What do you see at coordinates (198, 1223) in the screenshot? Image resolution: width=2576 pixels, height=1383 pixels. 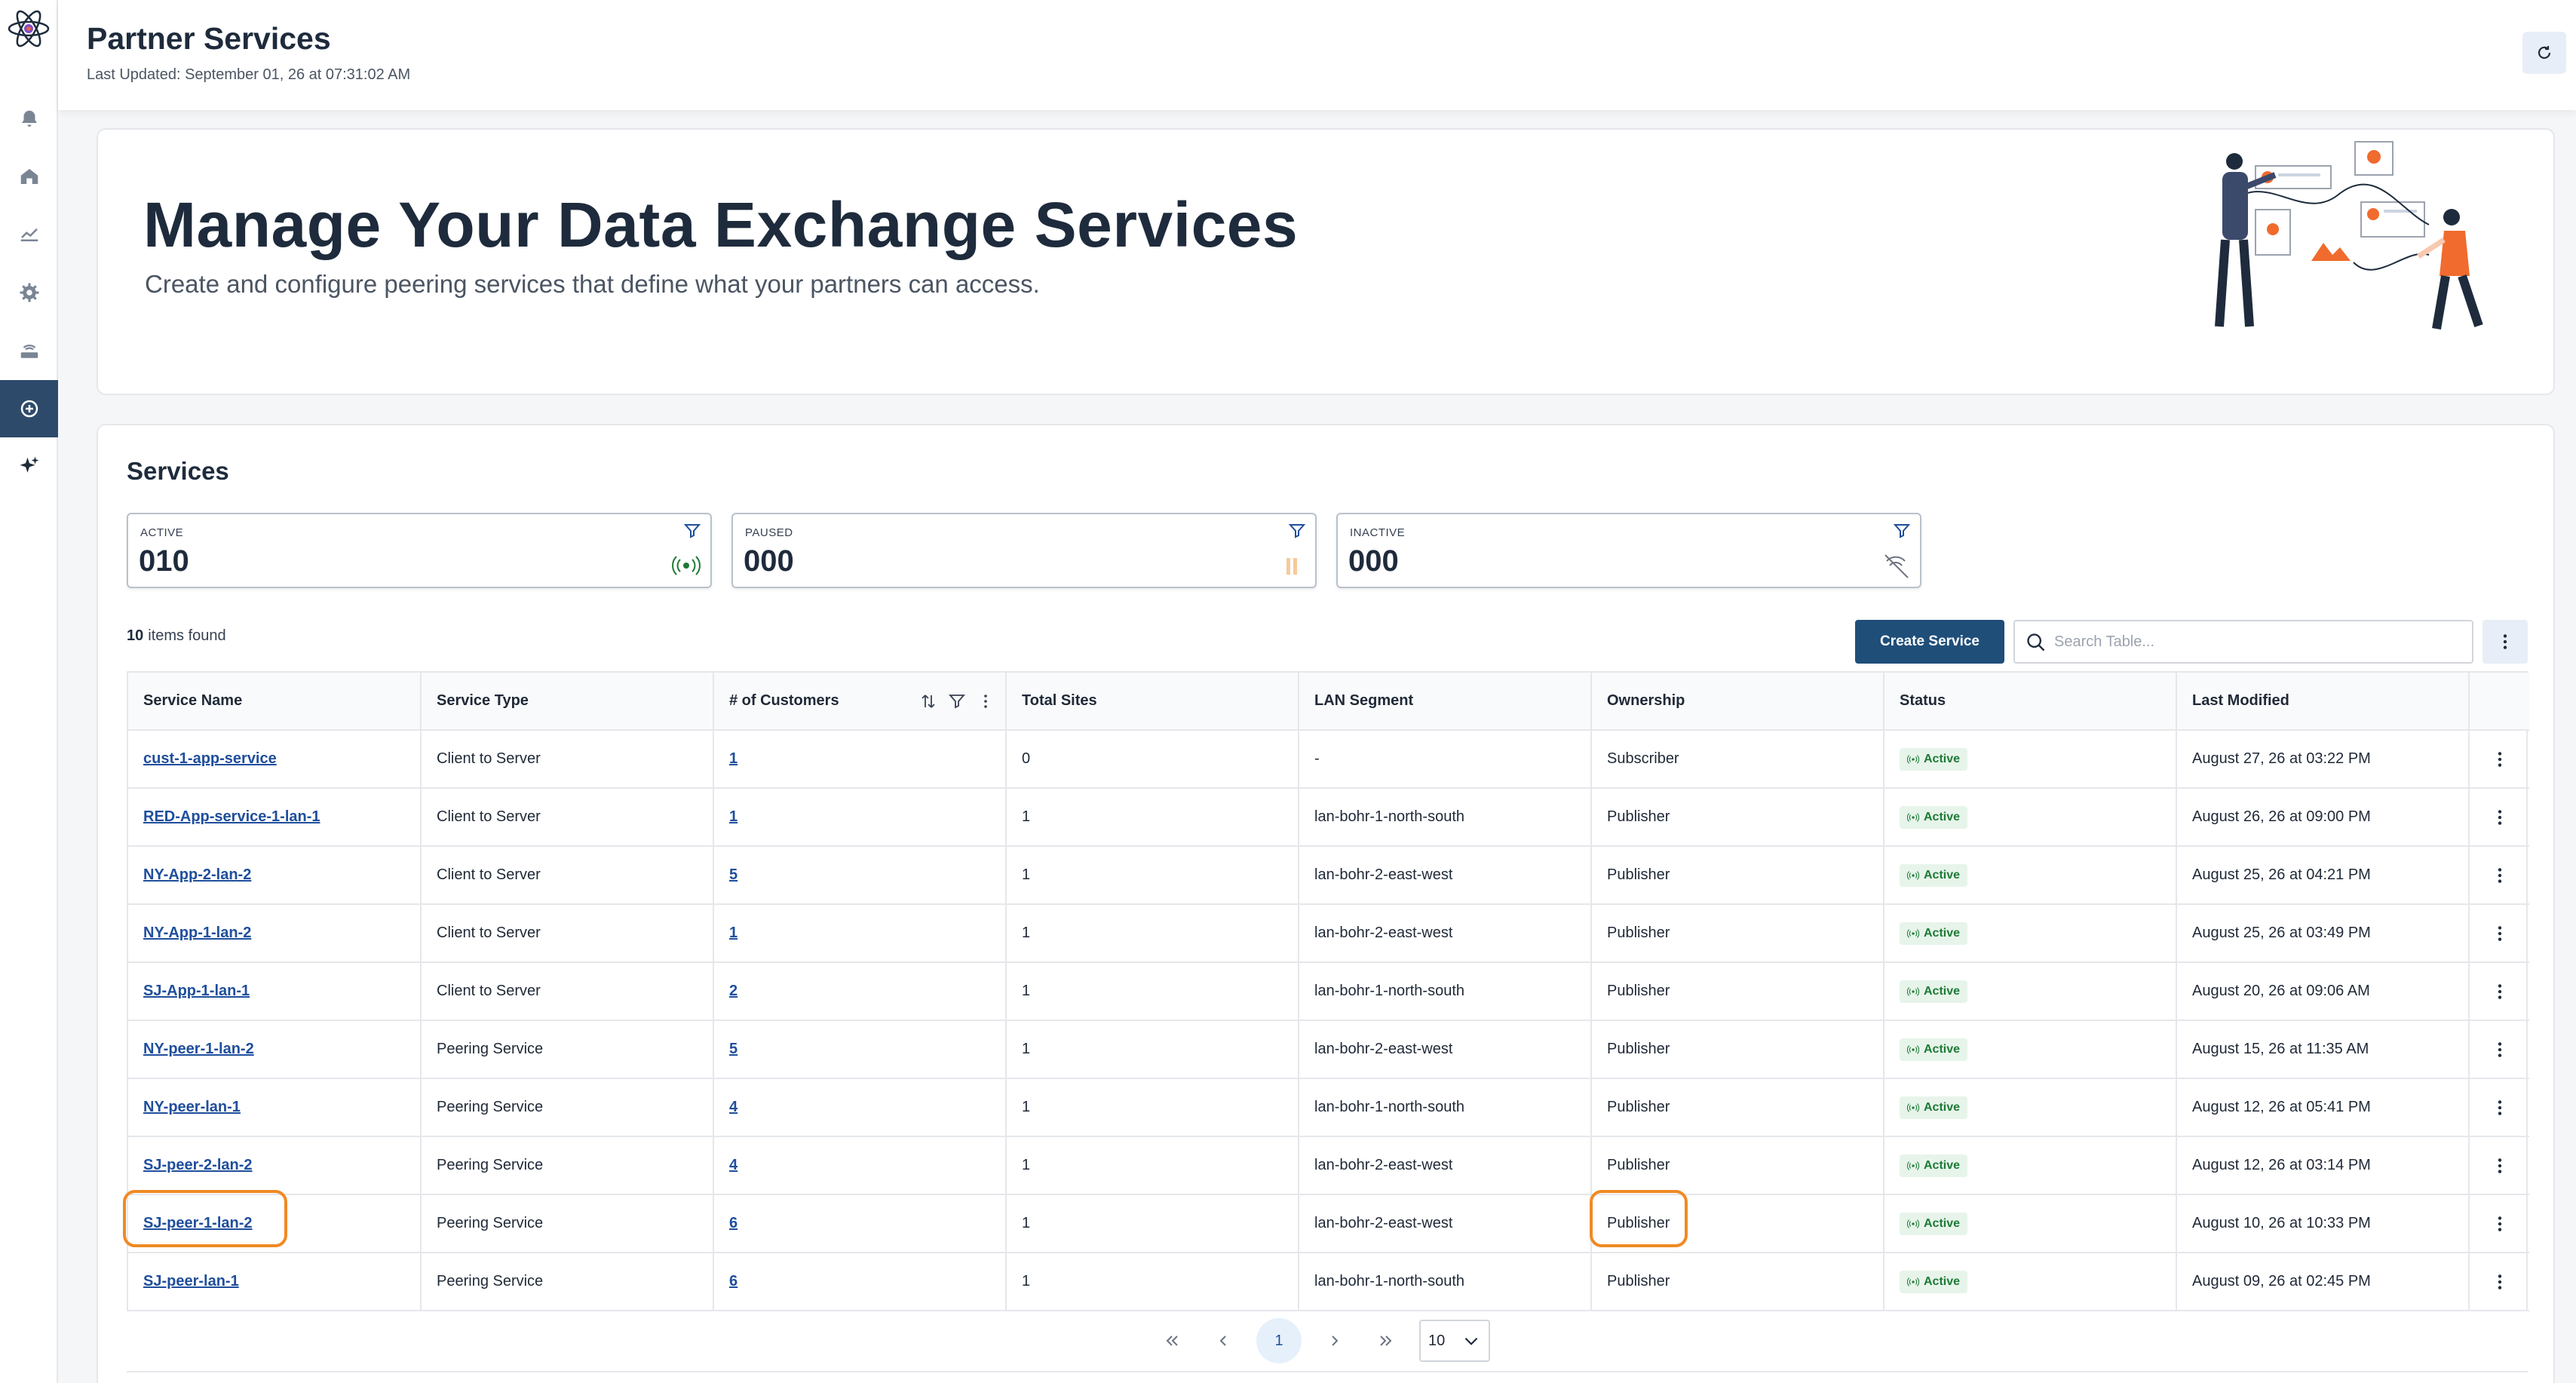 I see `service-name-link: SJ-peer-1-lan-2` at bounding box center [198, 1223].